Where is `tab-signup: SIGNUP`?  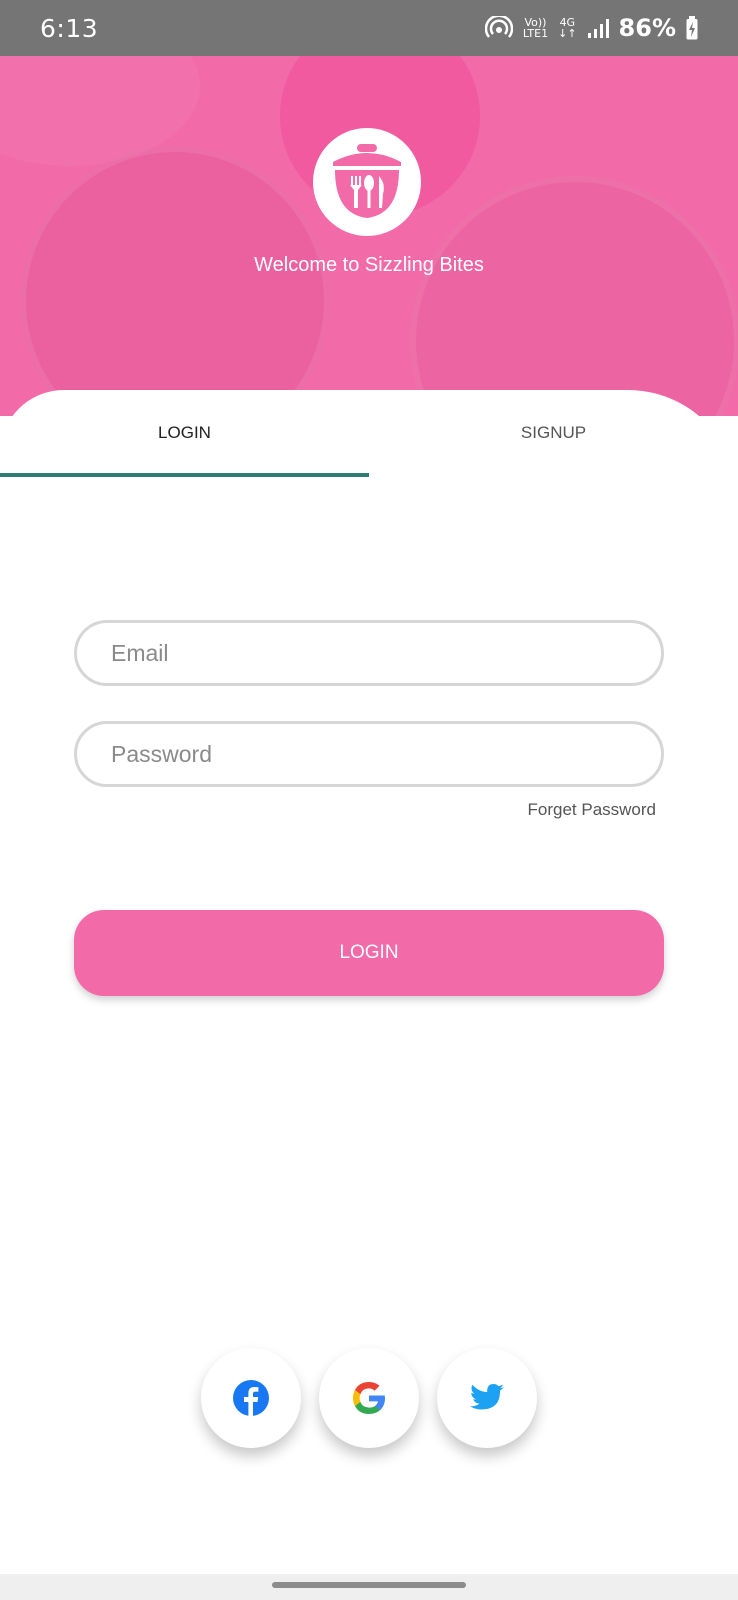
tab-signup: SIGNUP is located at coordinates (553, 433).